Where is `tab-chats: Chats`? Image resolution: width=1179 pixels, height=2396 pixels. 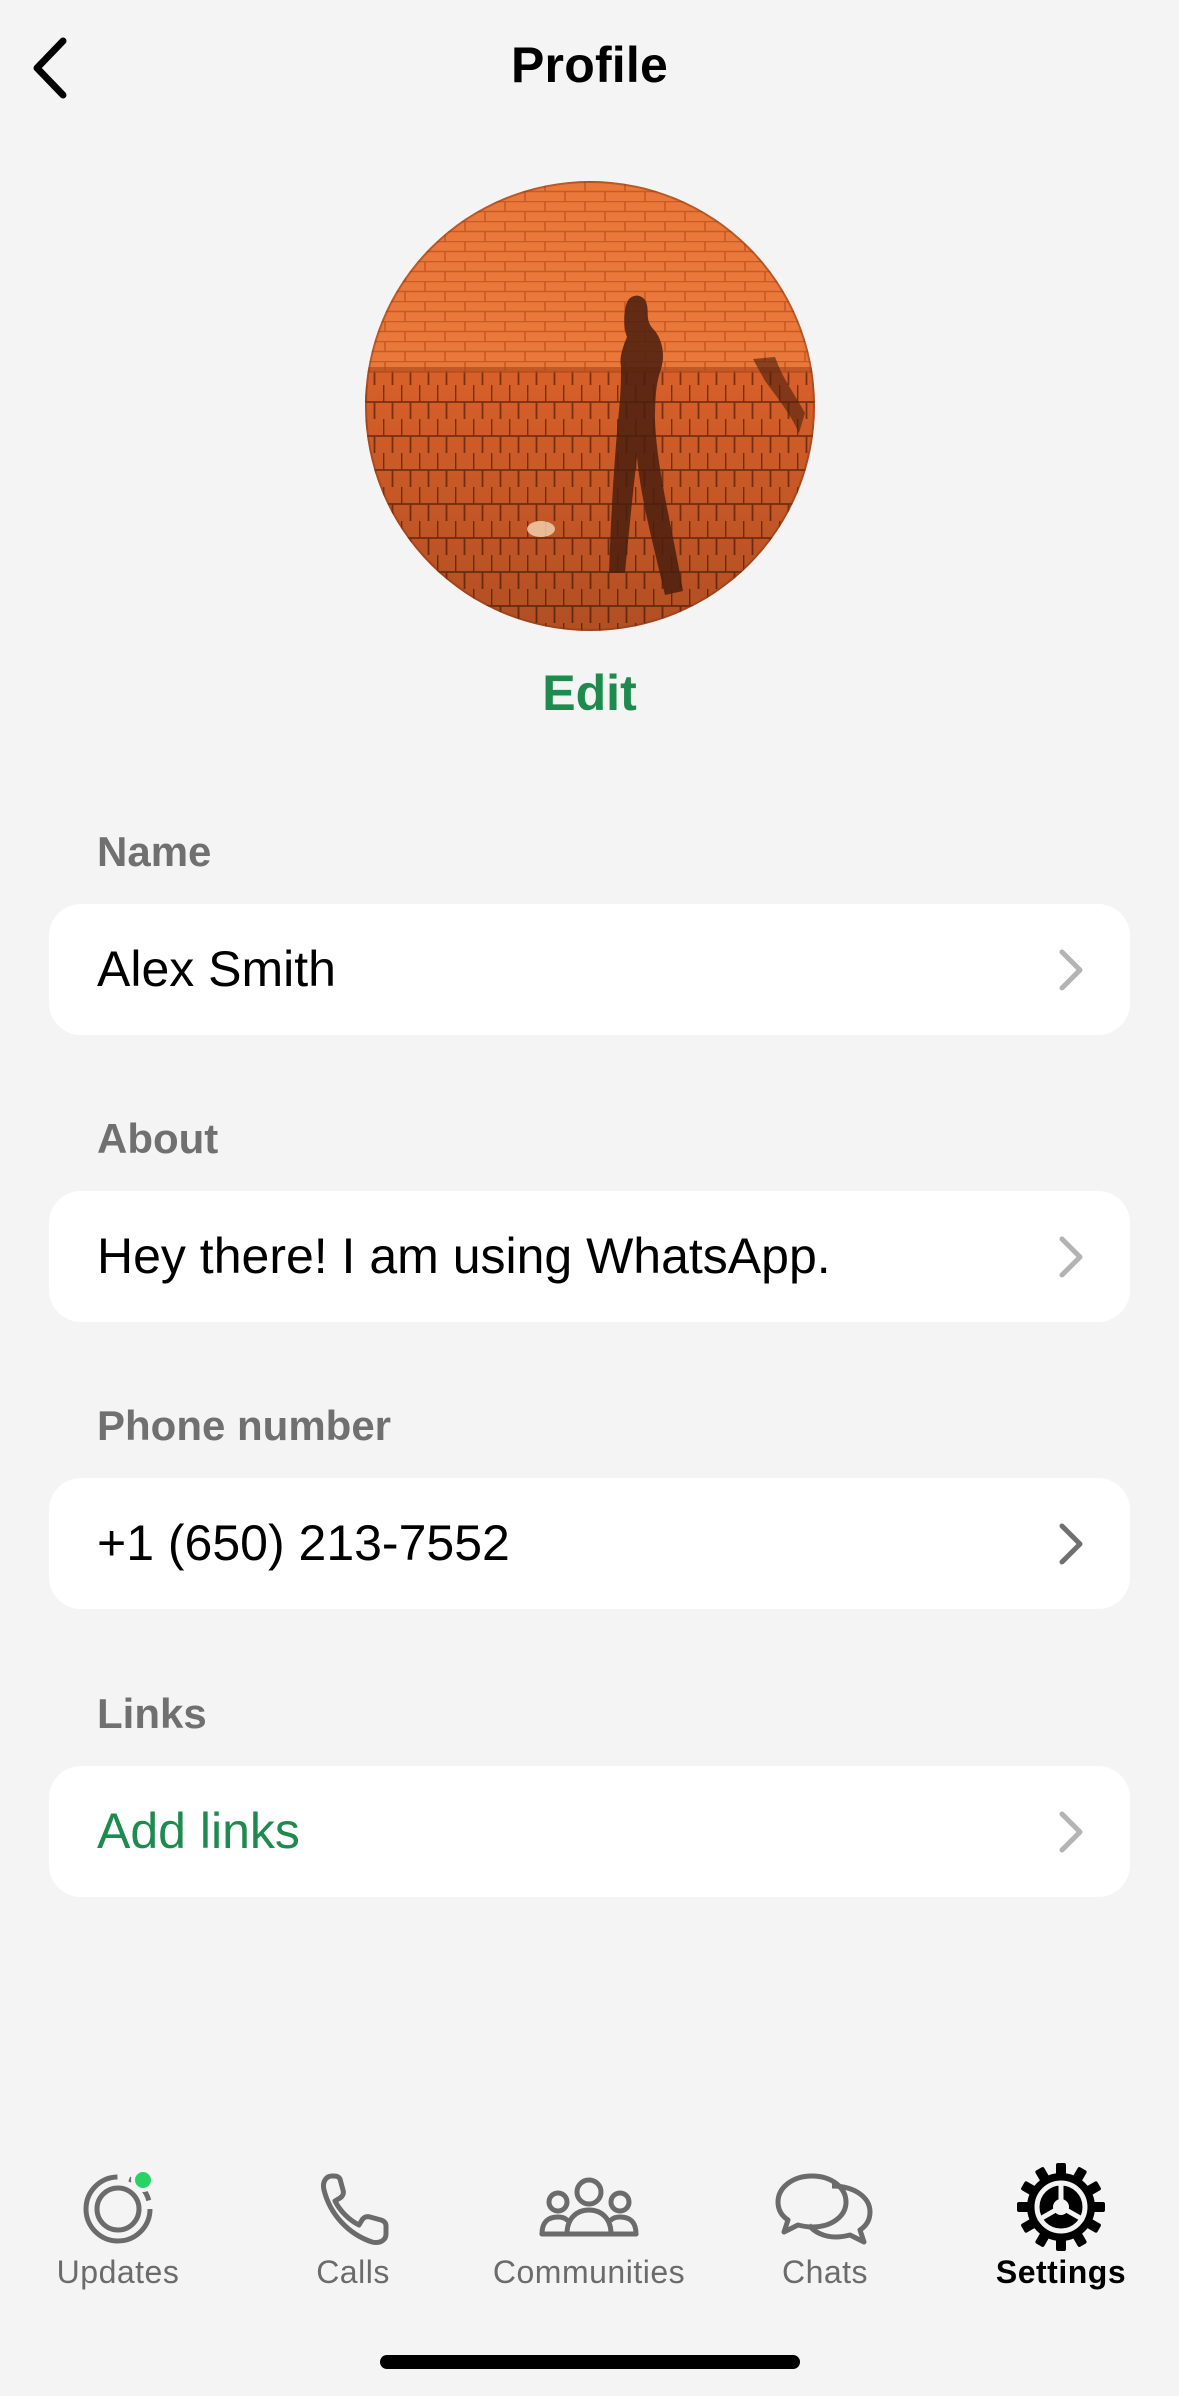
tab-chats: Chats is located at coordinates (825, 2225).